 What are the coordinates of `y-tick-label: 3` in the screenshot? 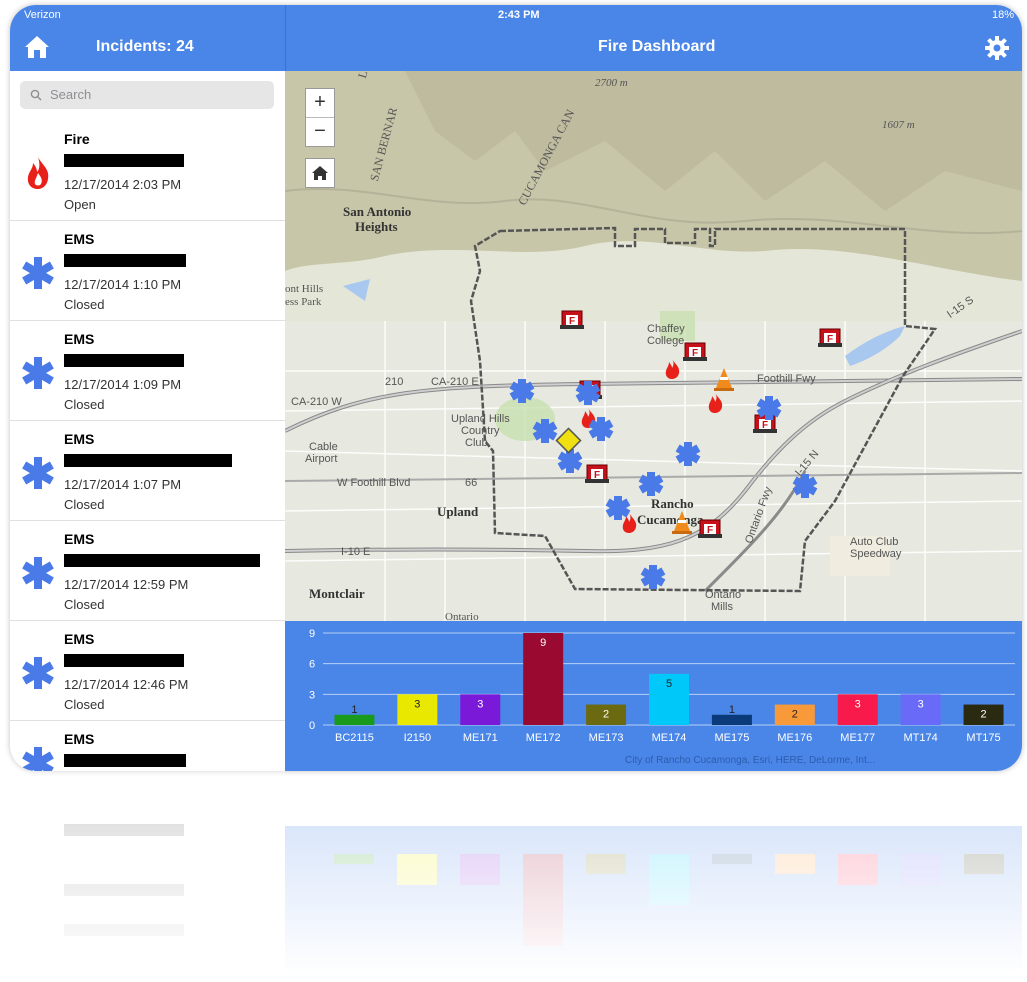 It's located at (312, 695).